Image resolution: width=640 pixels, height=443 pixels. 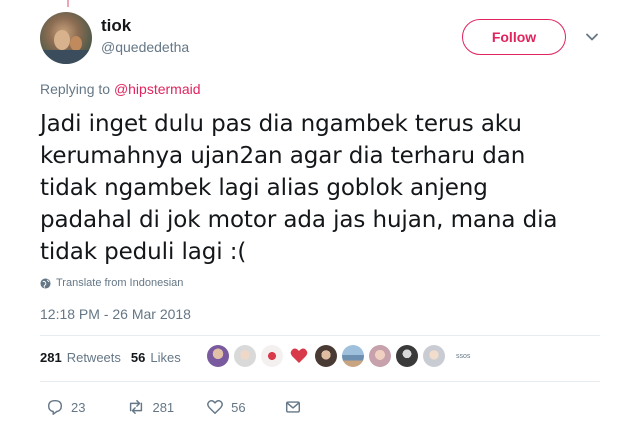 I want to click on replying-to: Replying to @hipstermaid, so click(x=120, y=89).